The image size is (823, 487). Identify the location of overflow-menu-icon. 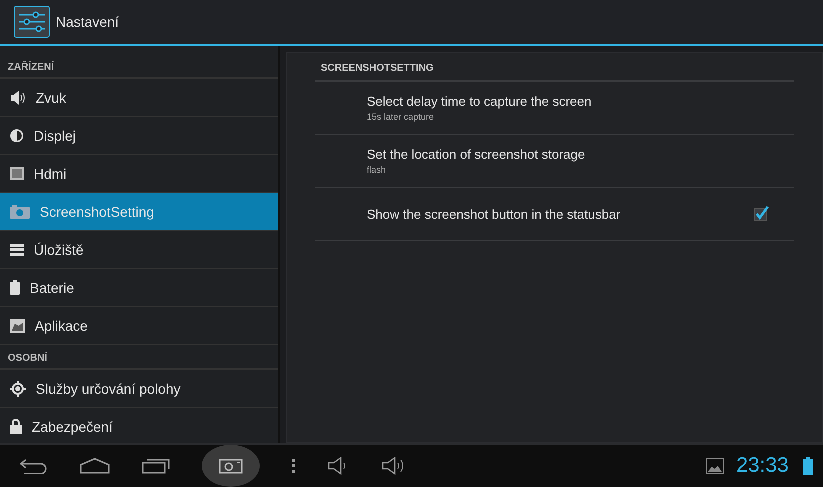
(294, 466).